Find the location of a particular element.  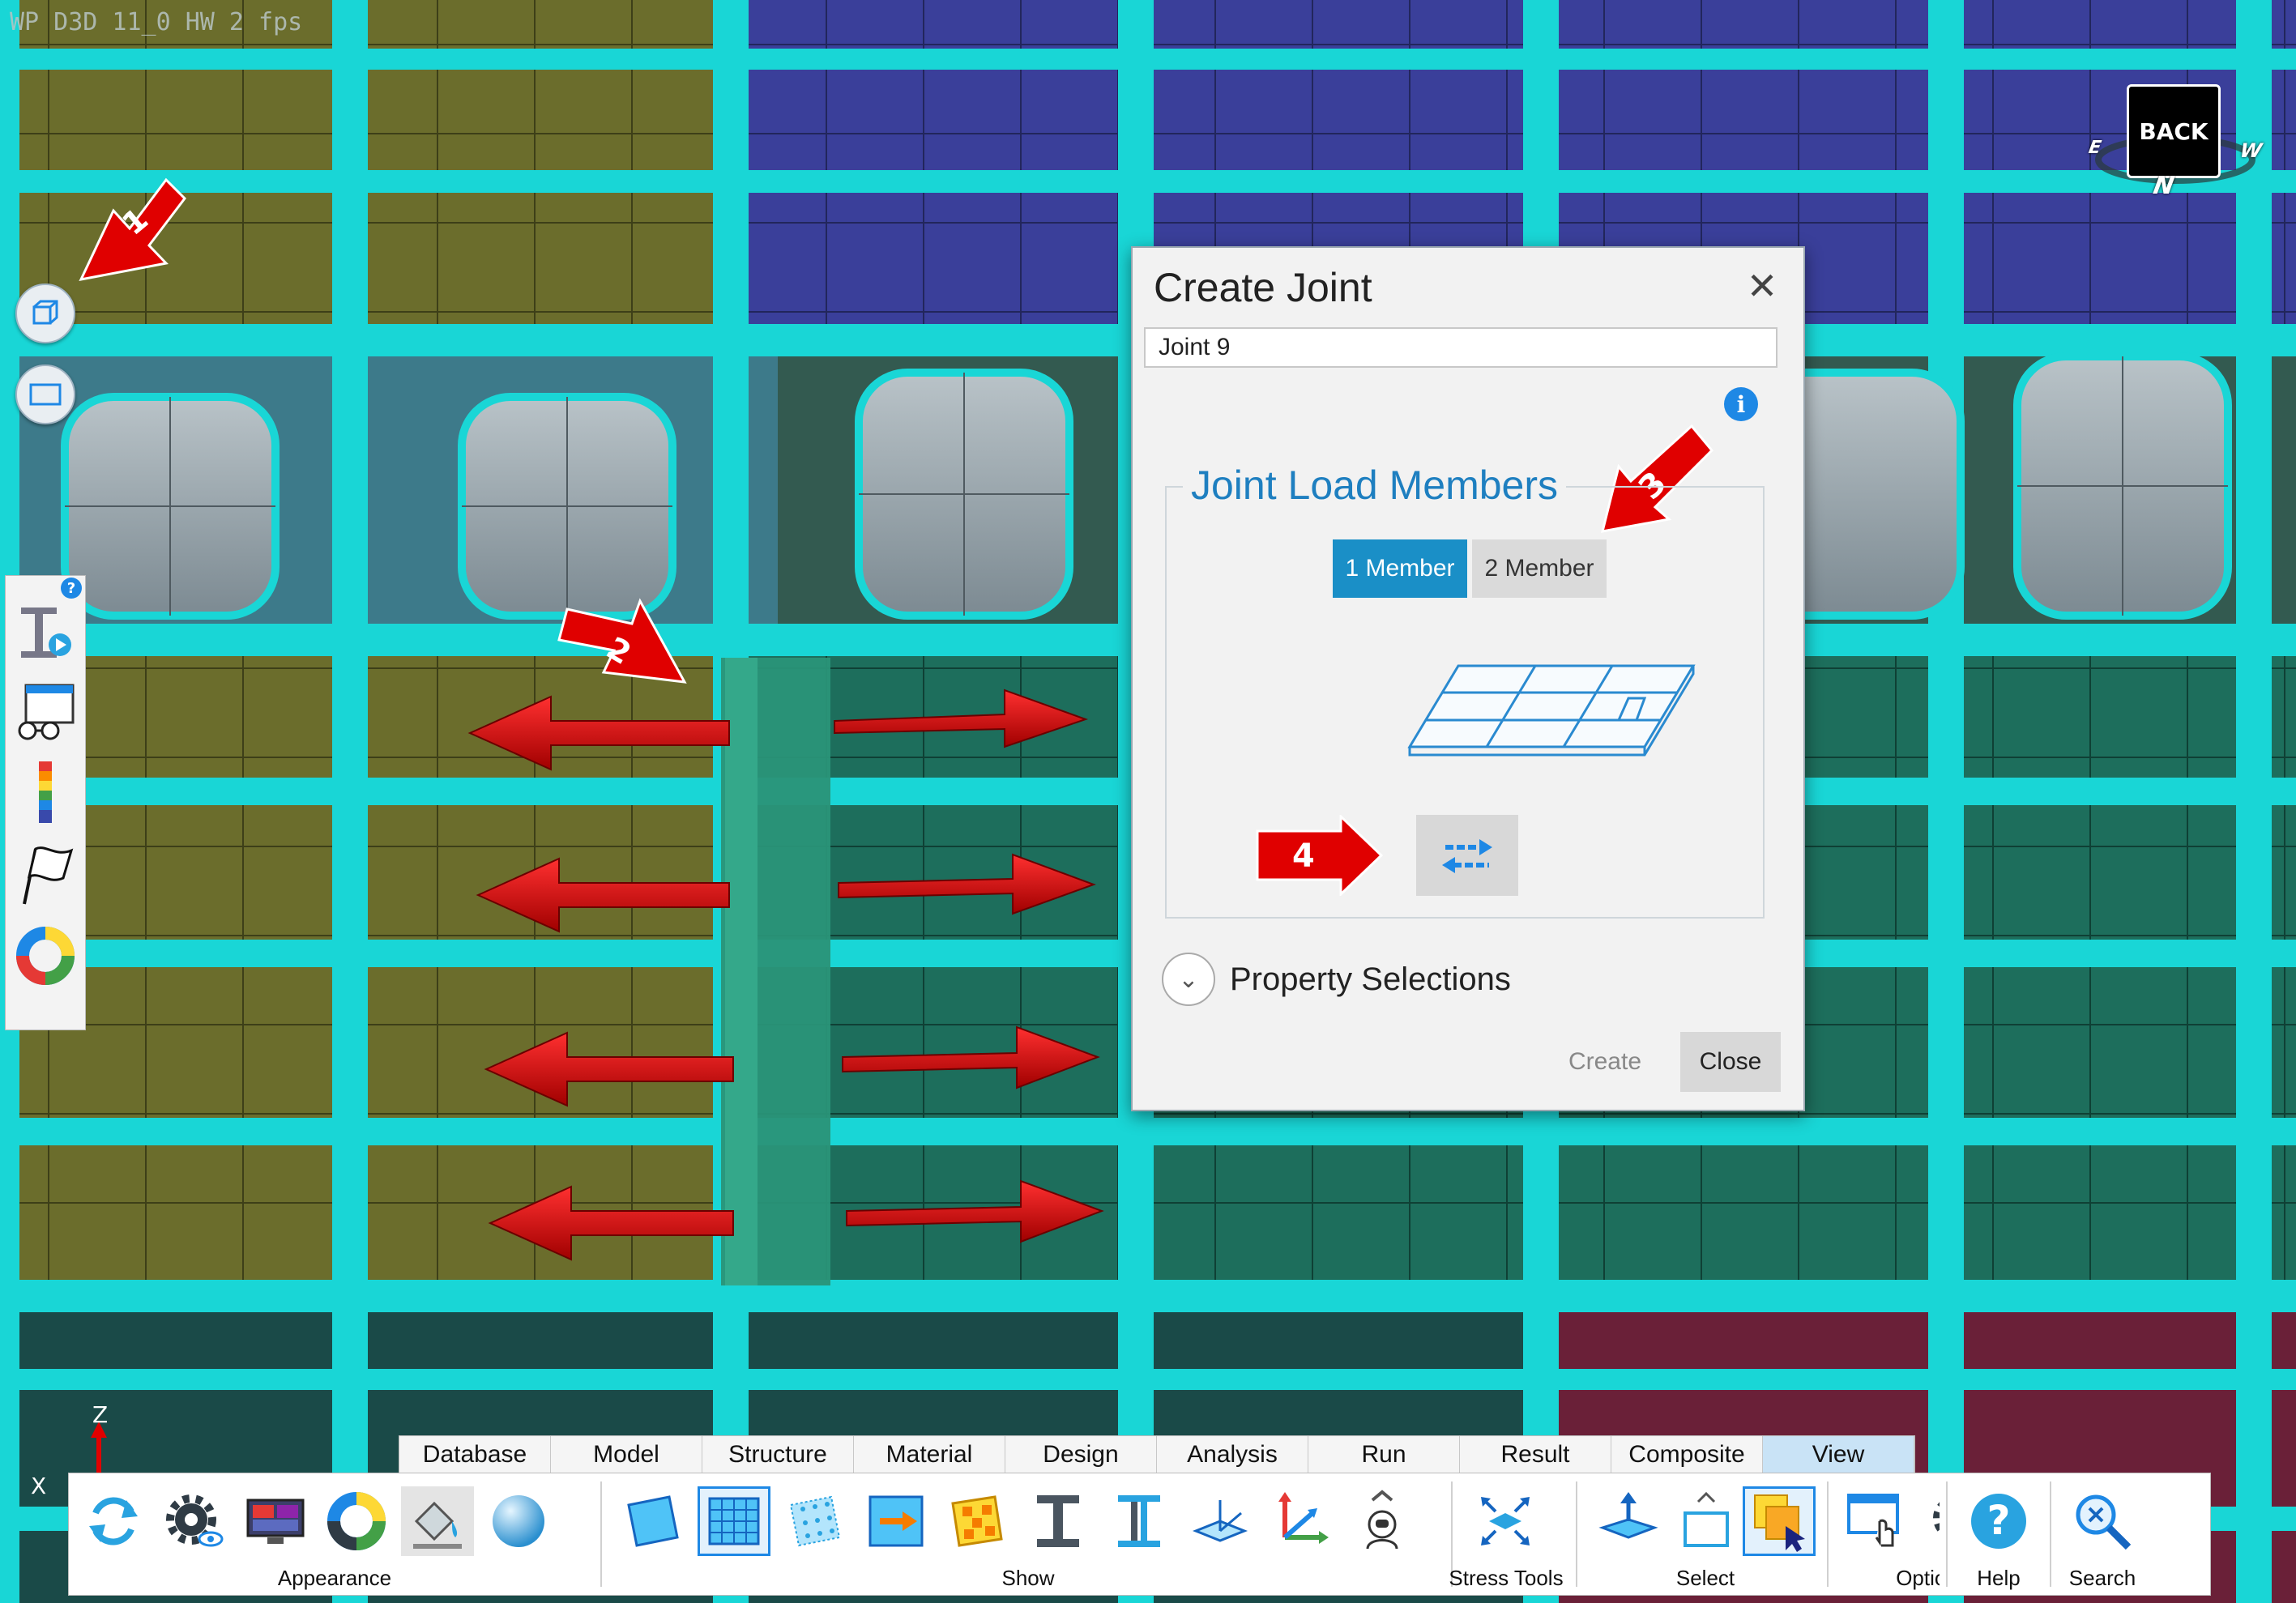

refresh-view-button is located at coordinates (114, 1521).